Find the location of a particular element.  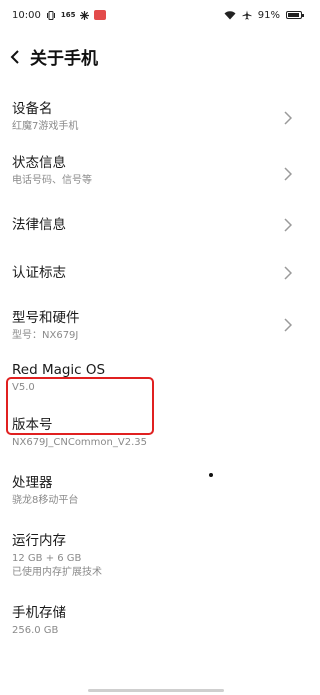

wifi-icon is located at coordinates (230, 14).